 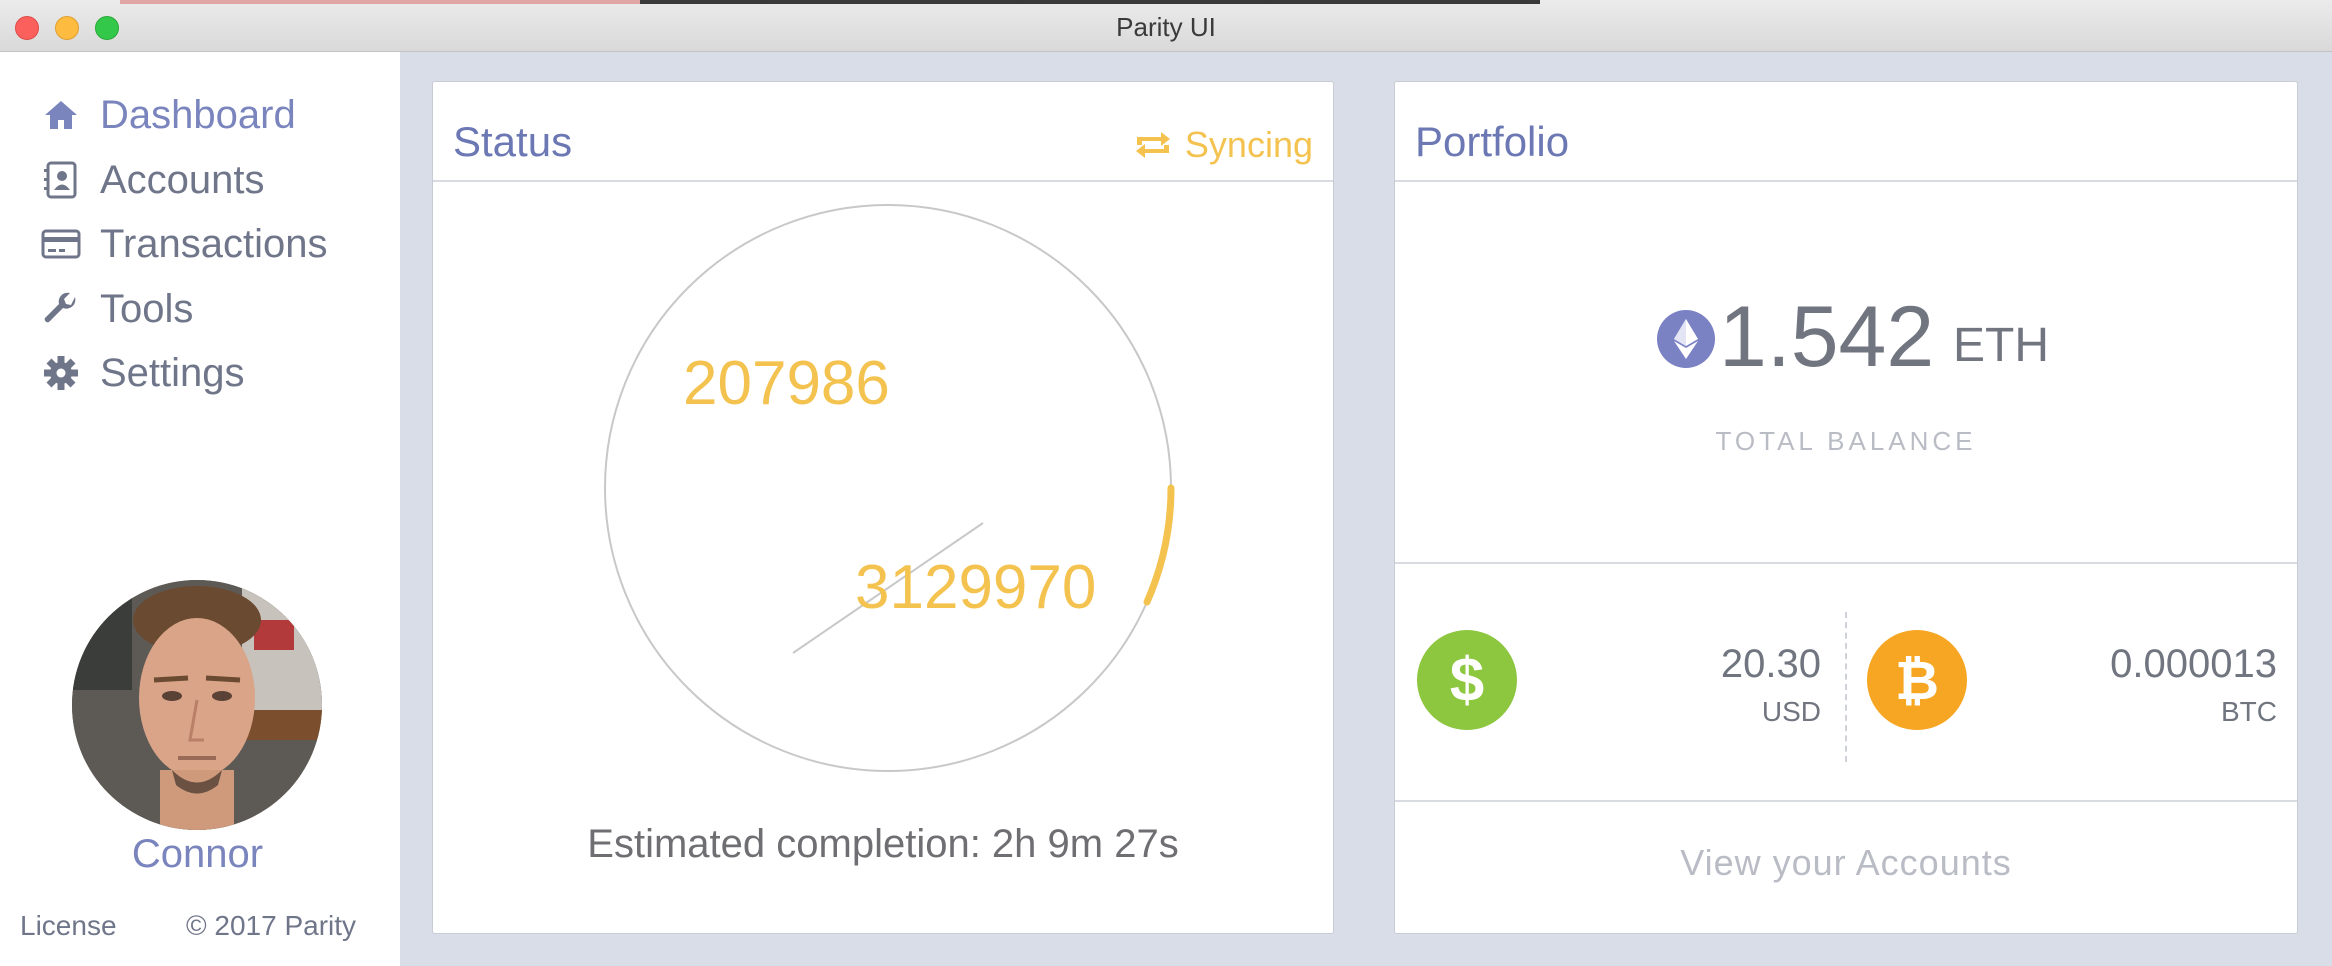 I want to click on window-title: Parity UI, so click(x=1166, y=27).